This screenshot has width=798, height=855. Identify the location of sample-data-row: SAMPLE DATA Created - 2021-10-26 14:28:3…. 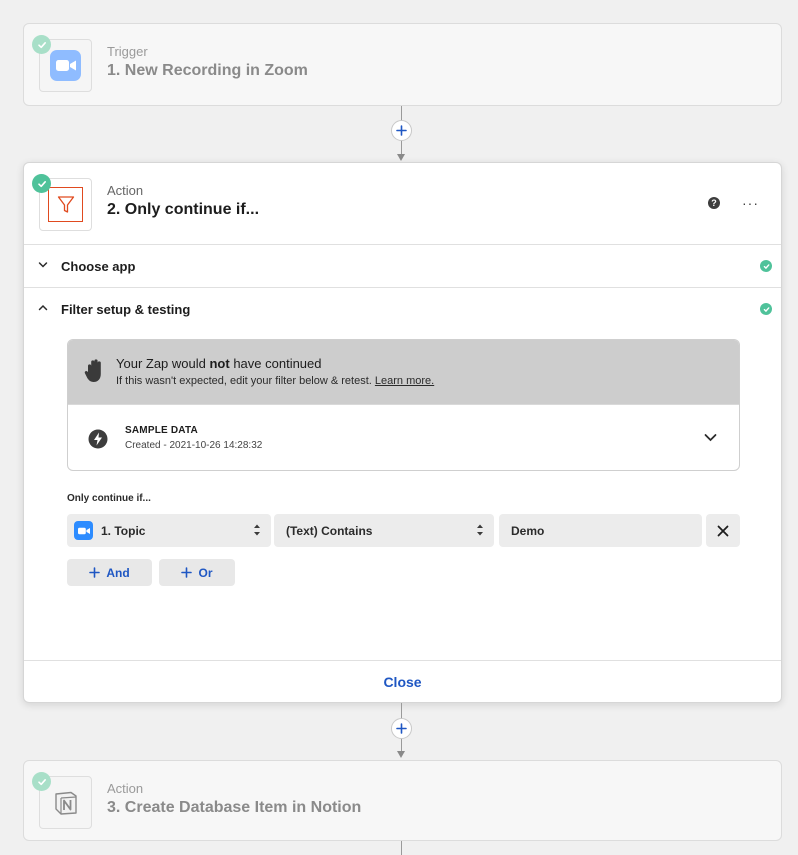
(403, 437).